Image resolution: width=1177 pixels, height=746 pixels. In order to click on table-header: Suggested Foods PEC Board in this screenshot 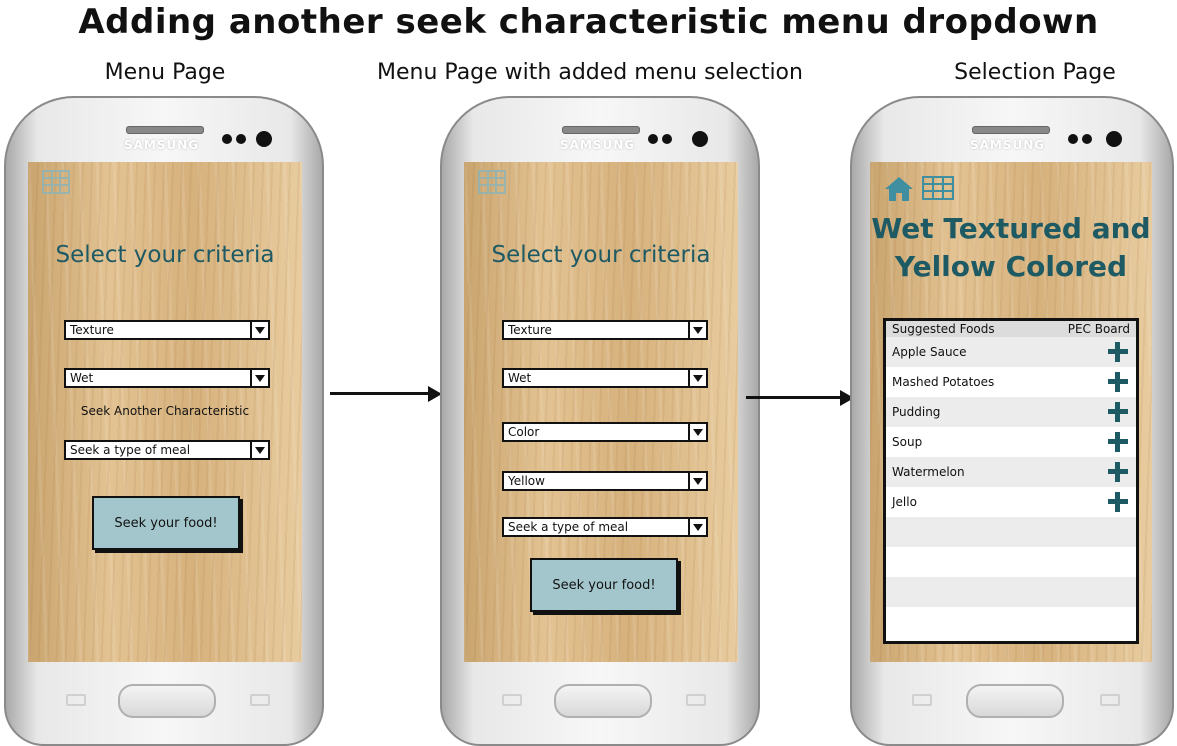, I will do `click(1011, 329)`.